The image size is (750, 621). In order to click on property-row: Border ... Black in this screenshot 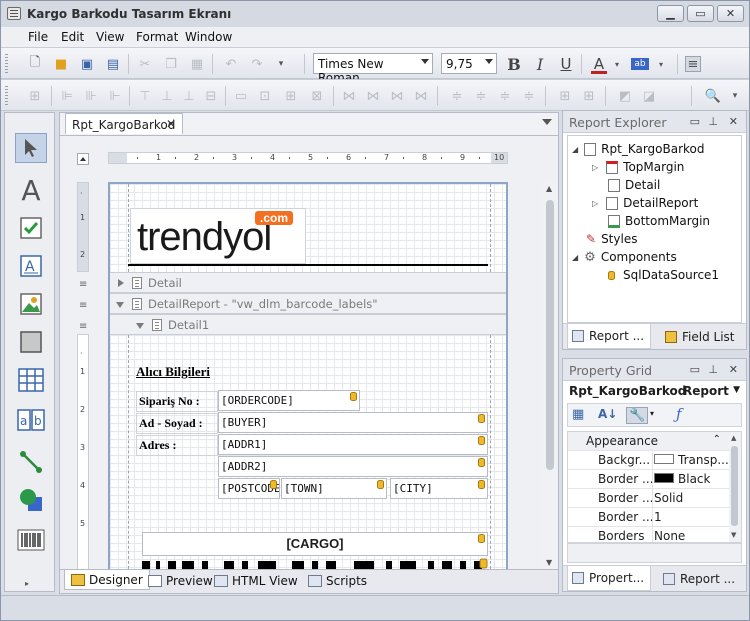, I will do `click(654, 479)`.